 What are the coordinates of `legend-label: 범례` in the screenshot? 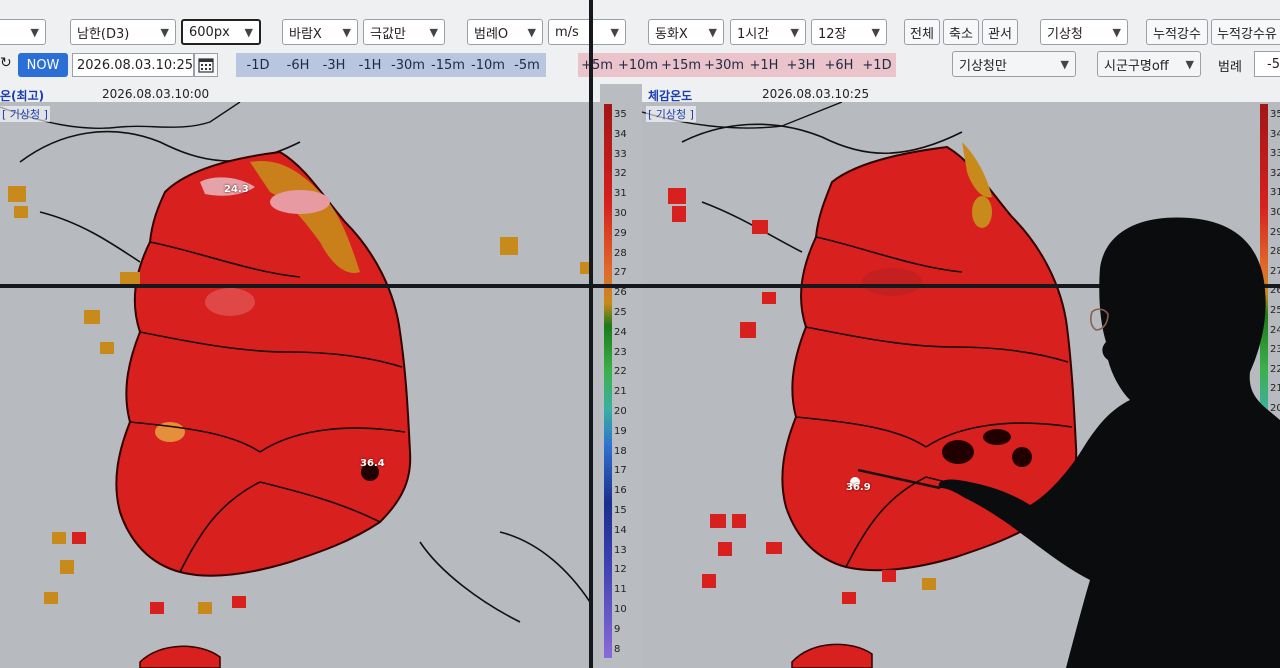 It's located at (1230, 67).